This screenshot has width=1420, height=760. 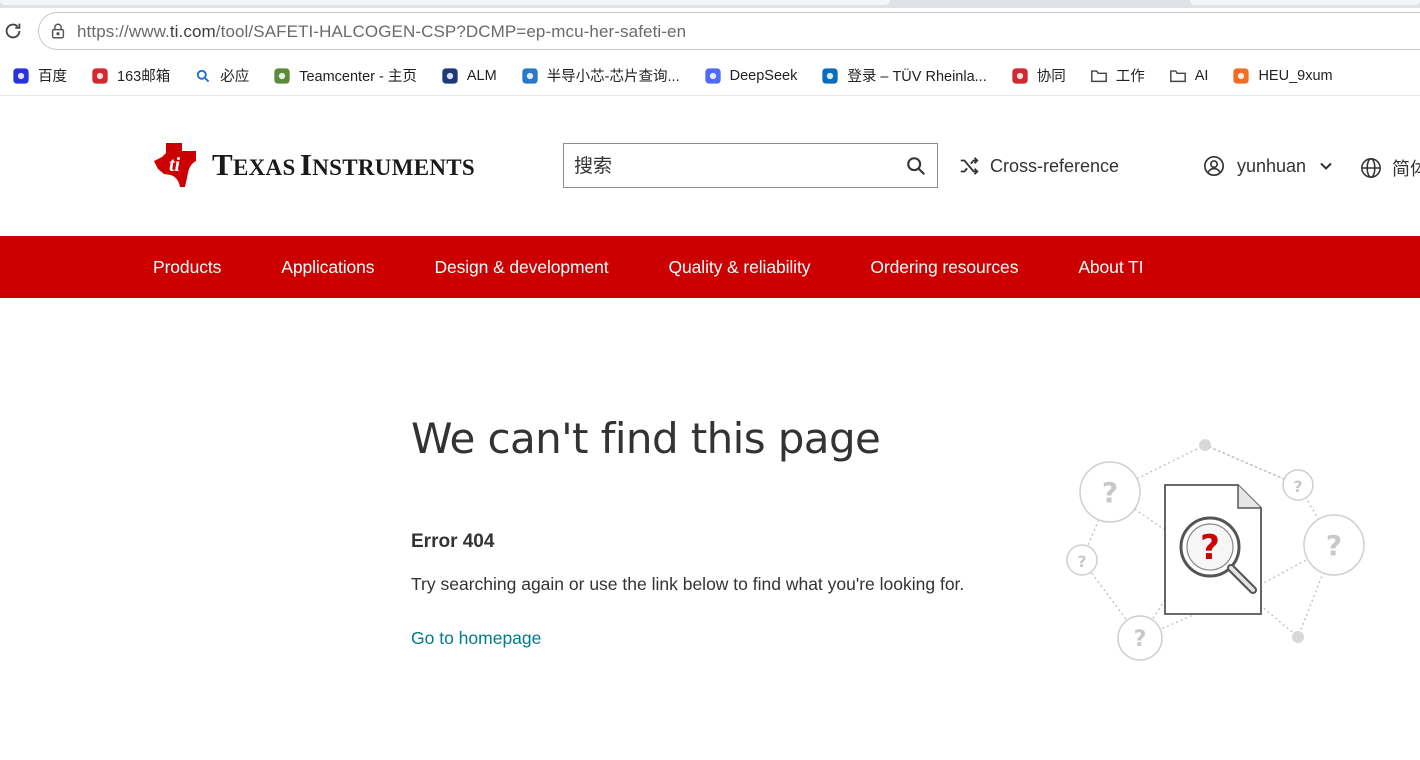 What do you see at coordinates (1110, 267) in the screenshot?
I see `nav-item: About TI` at bounding box center [1110, 267].